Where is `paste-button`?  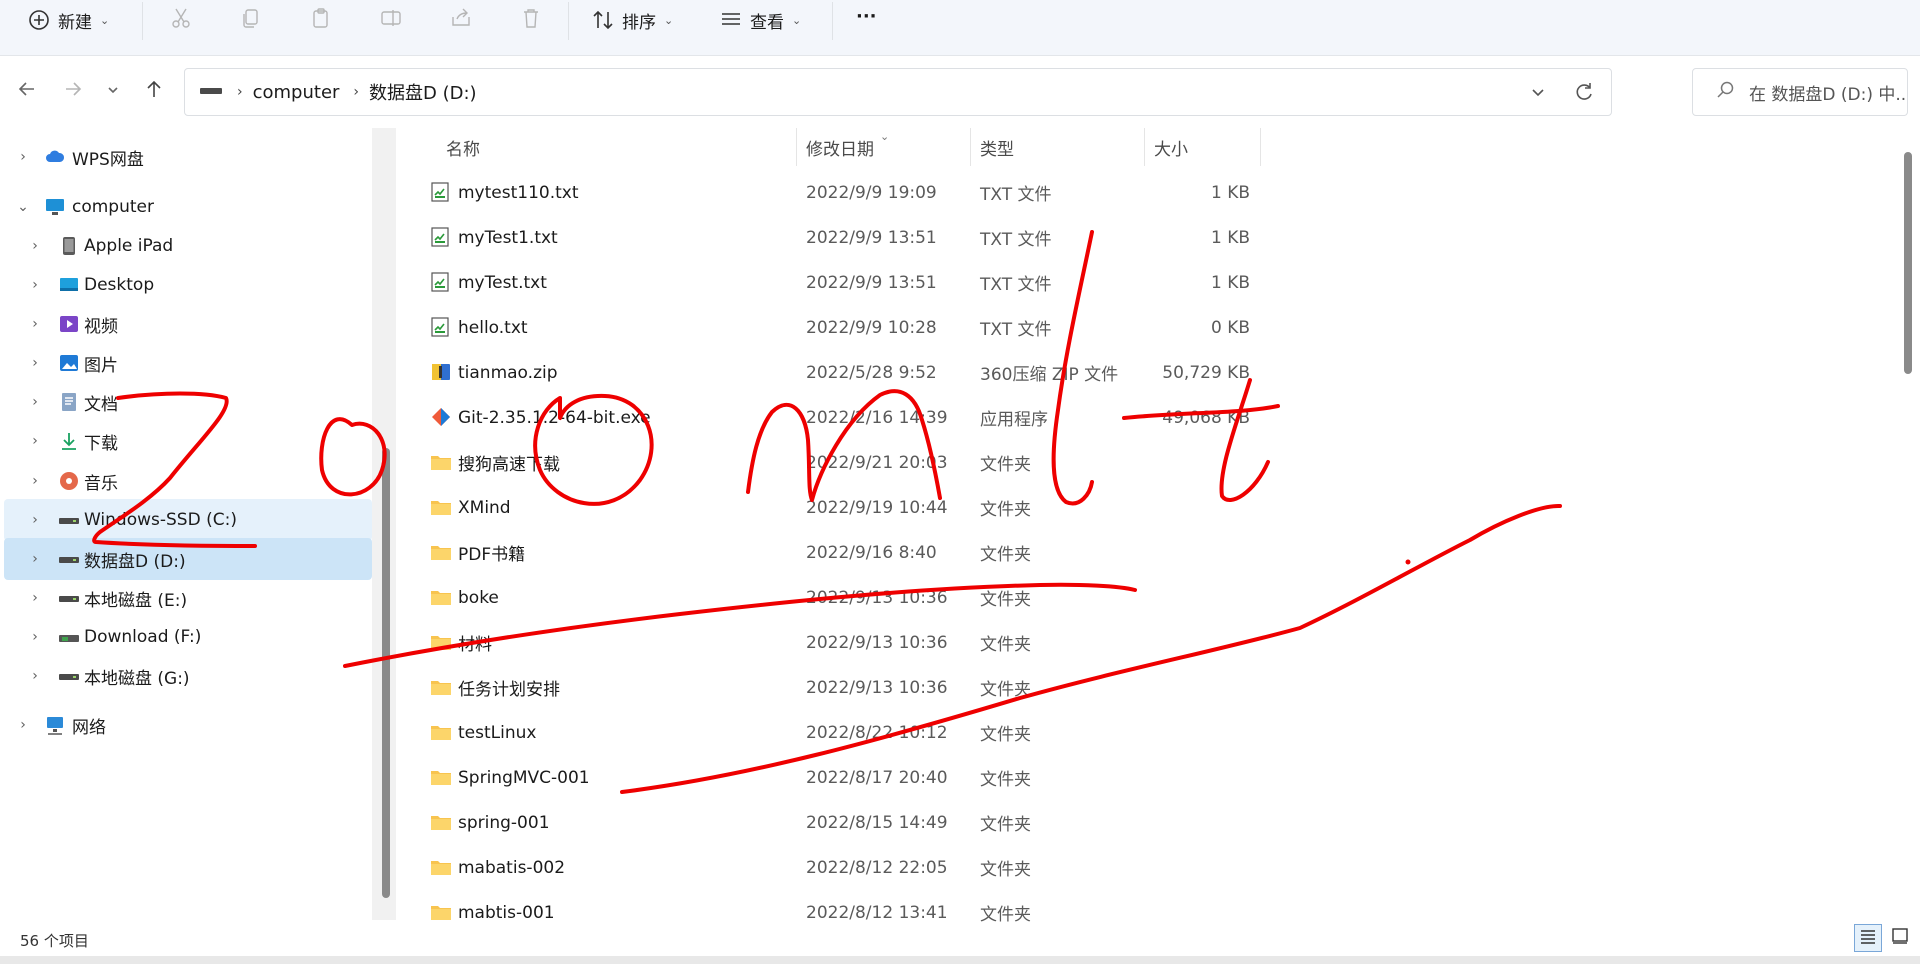
paste-button is located at coordinates (321, 20).